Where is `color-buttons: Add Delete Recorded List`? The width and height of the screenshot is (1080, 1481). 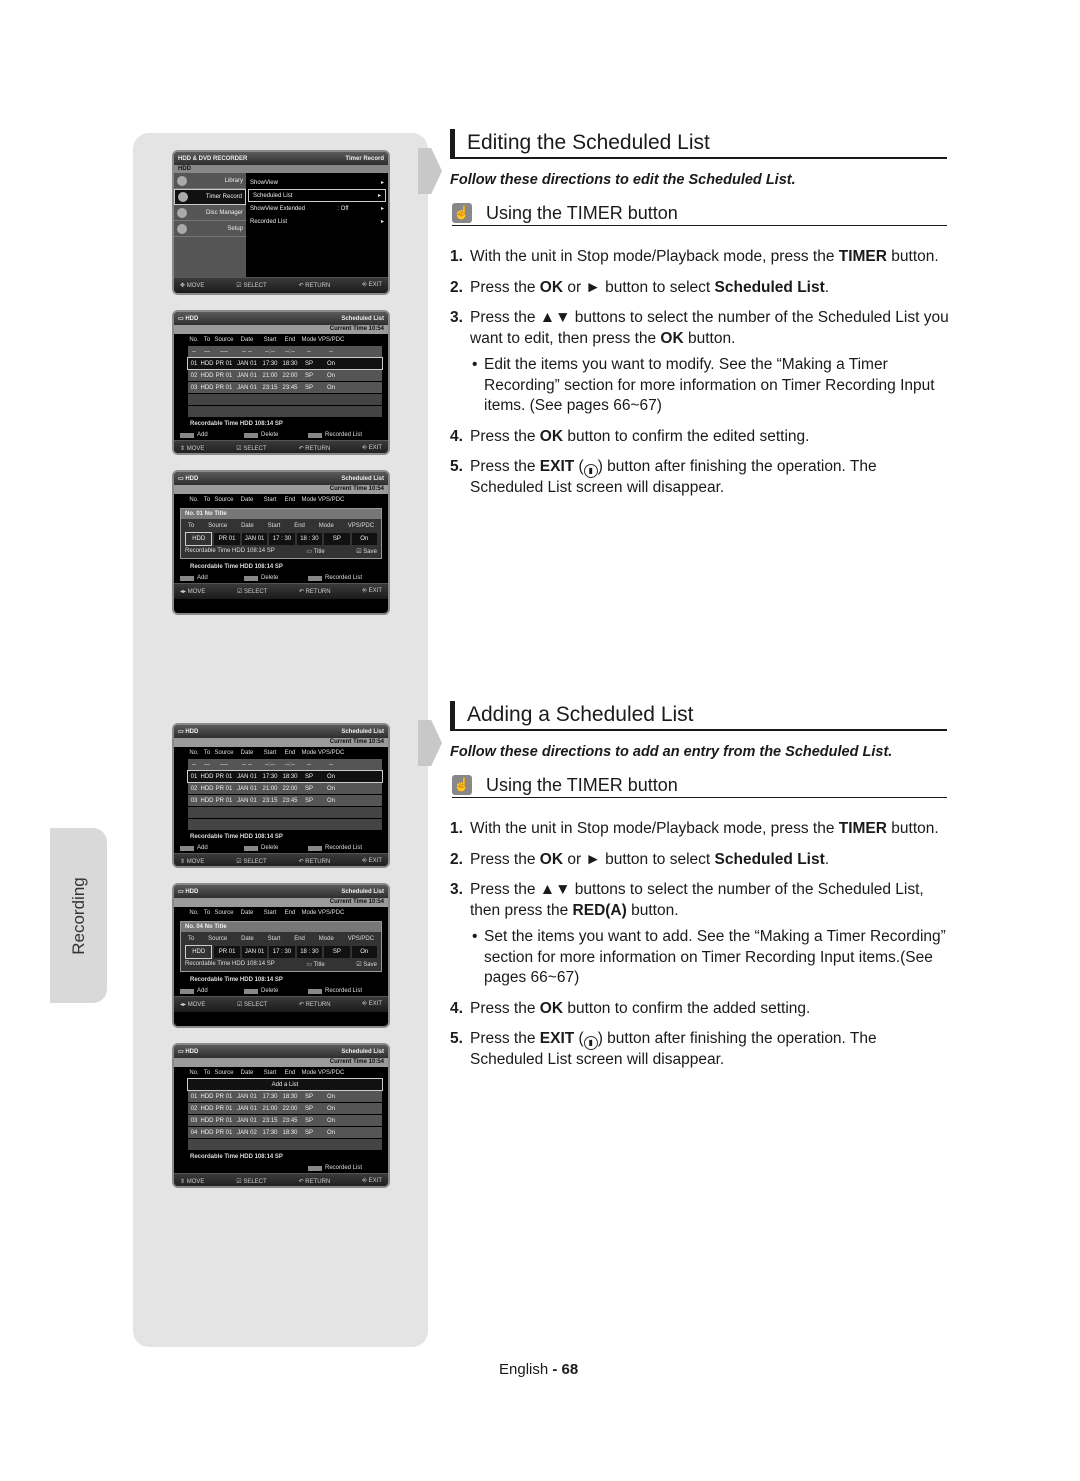 color-buttons: Add Delete Recorded List is located at coordinates (281, 578).